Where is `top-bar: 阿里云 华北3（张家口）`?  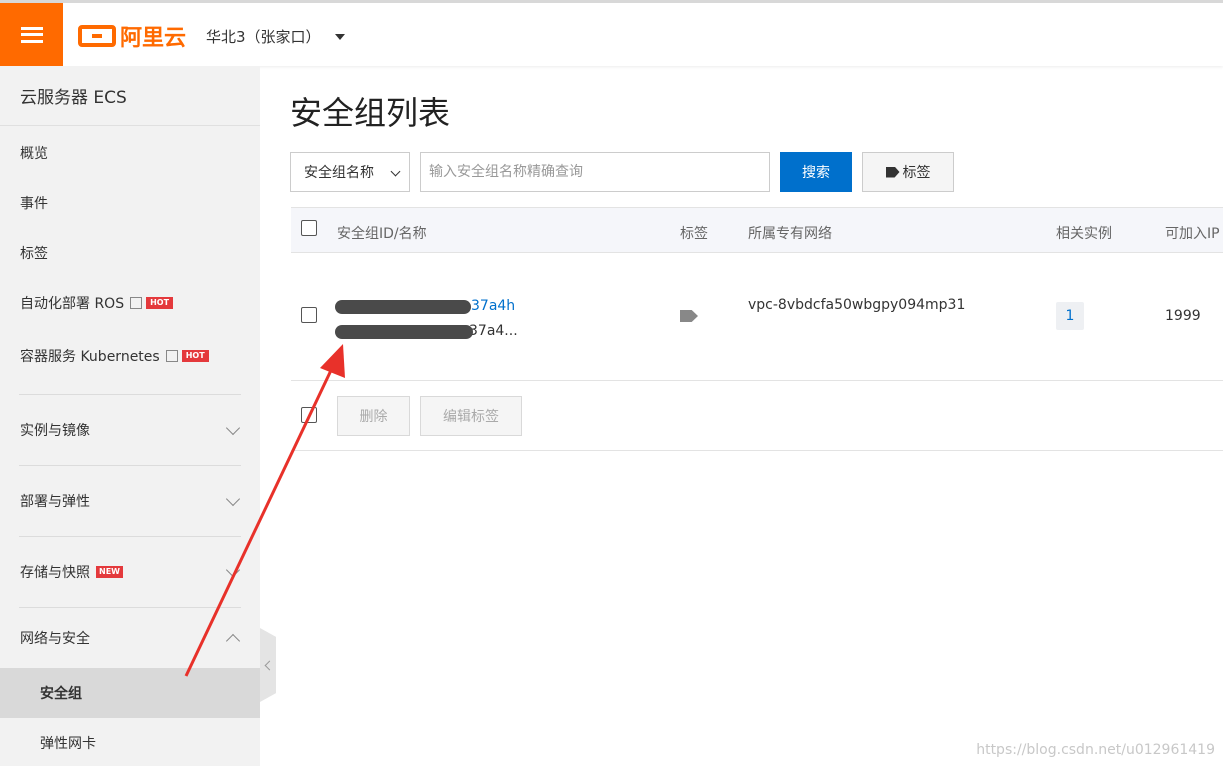 top-bar: 阿里云 华北3（张家口） is located at coordinates (611, 33).